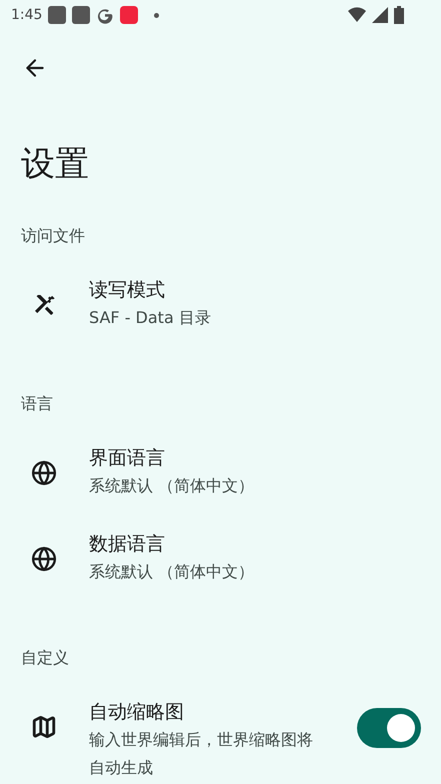 Image resolution: width=441 pixels, height=784 pixels. I want to click on item-title: 自动缩略图, so click(137, 712).